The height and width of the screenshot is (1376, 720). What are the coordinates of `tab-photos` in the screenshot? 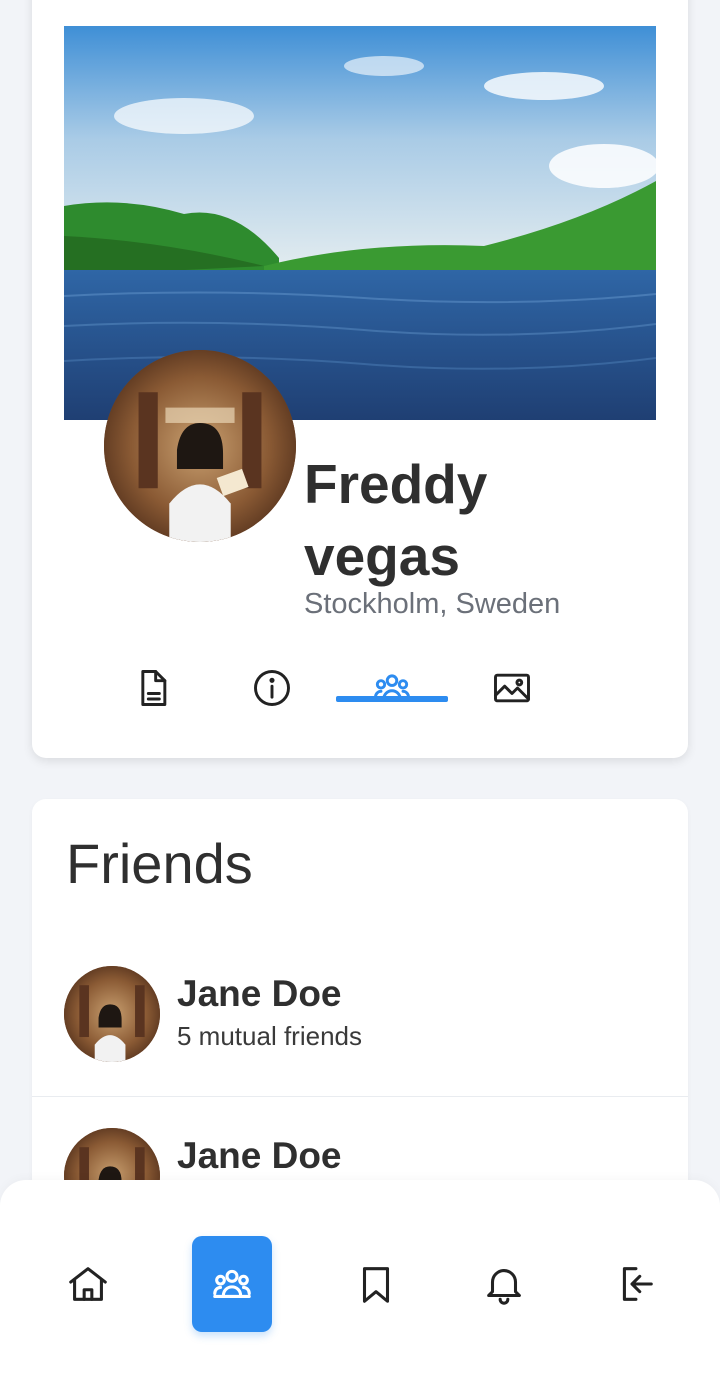 It's located at (512, 699).